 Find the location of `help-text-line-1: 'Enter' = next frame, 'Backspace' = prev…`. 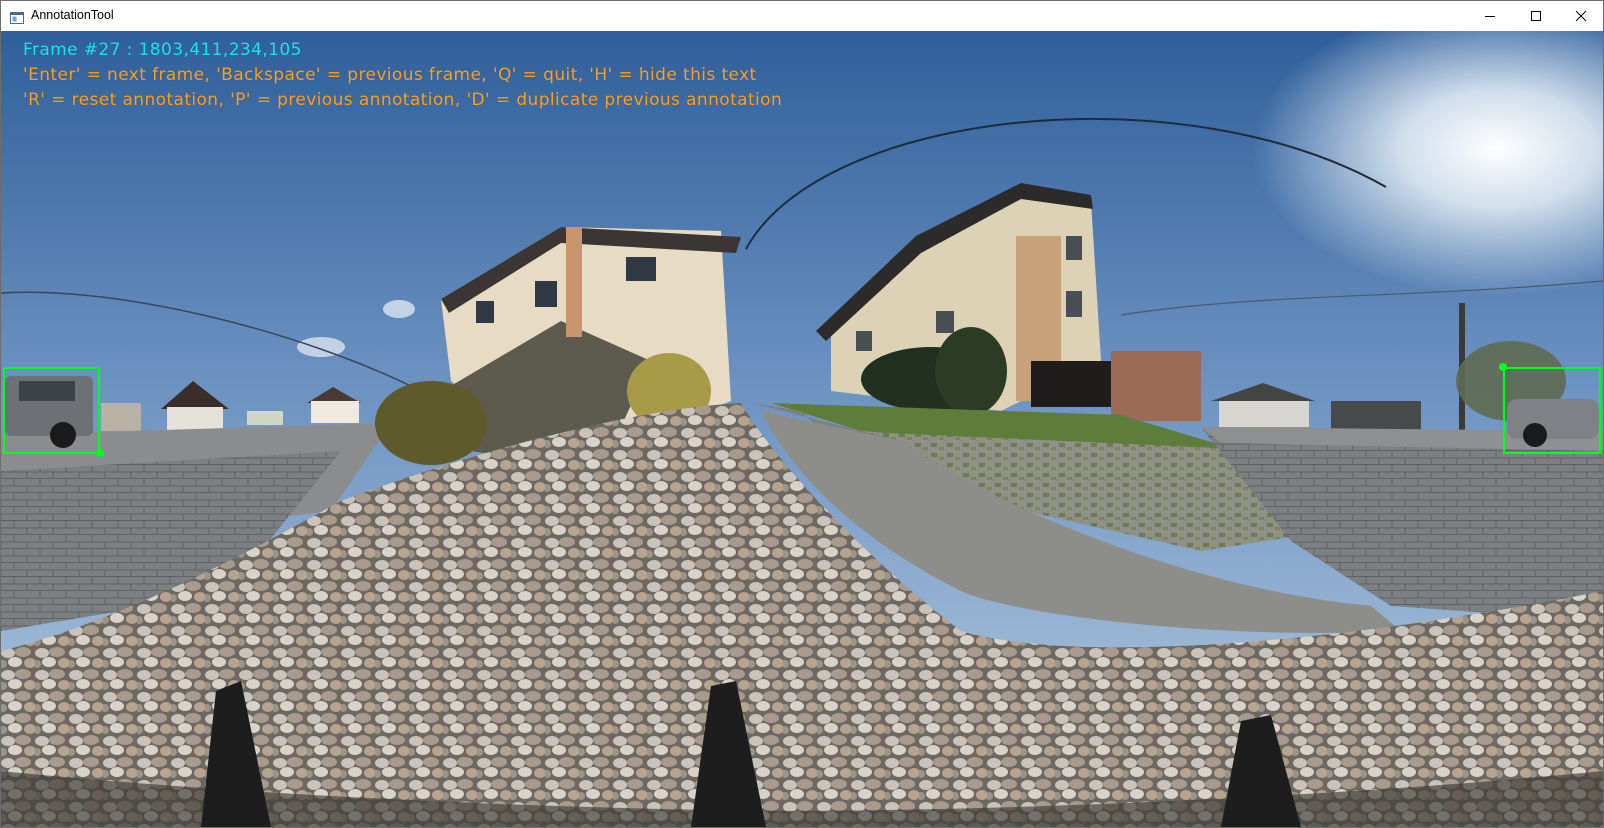

help-text-line-1: 'Enter' = next frame, 'Backspace' = prev… is located at coordinates (390, 75).